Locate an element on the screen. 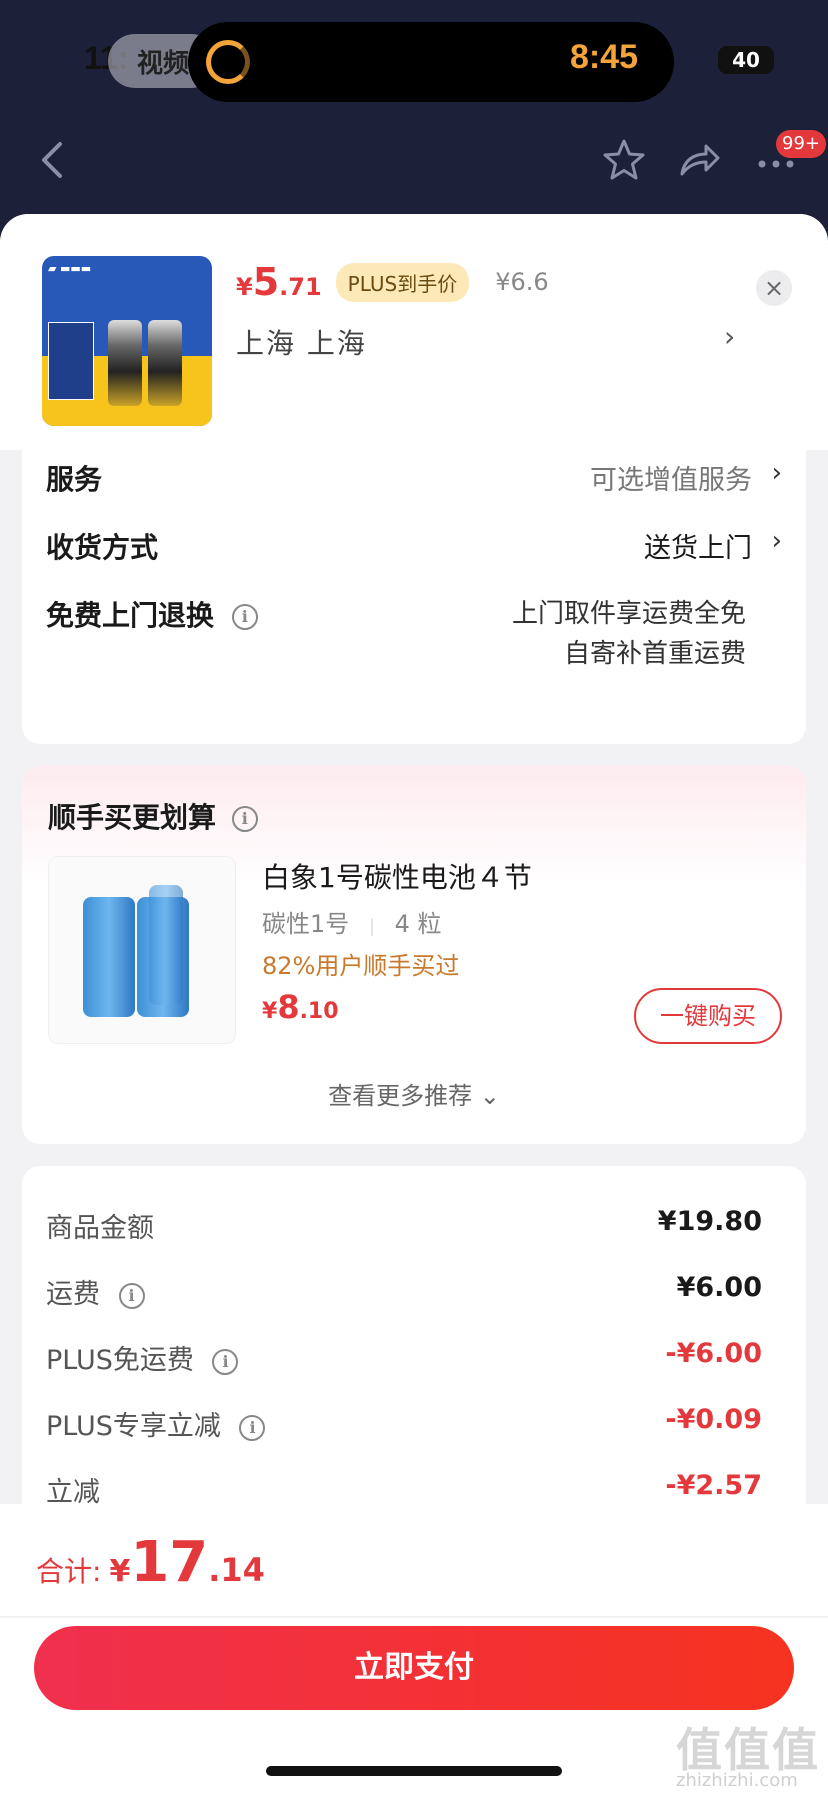 Image resolution: width=828 pixels, height=1796 pixels. fee-label: PLUS免运费 i is located at coordinates (142, 1357).